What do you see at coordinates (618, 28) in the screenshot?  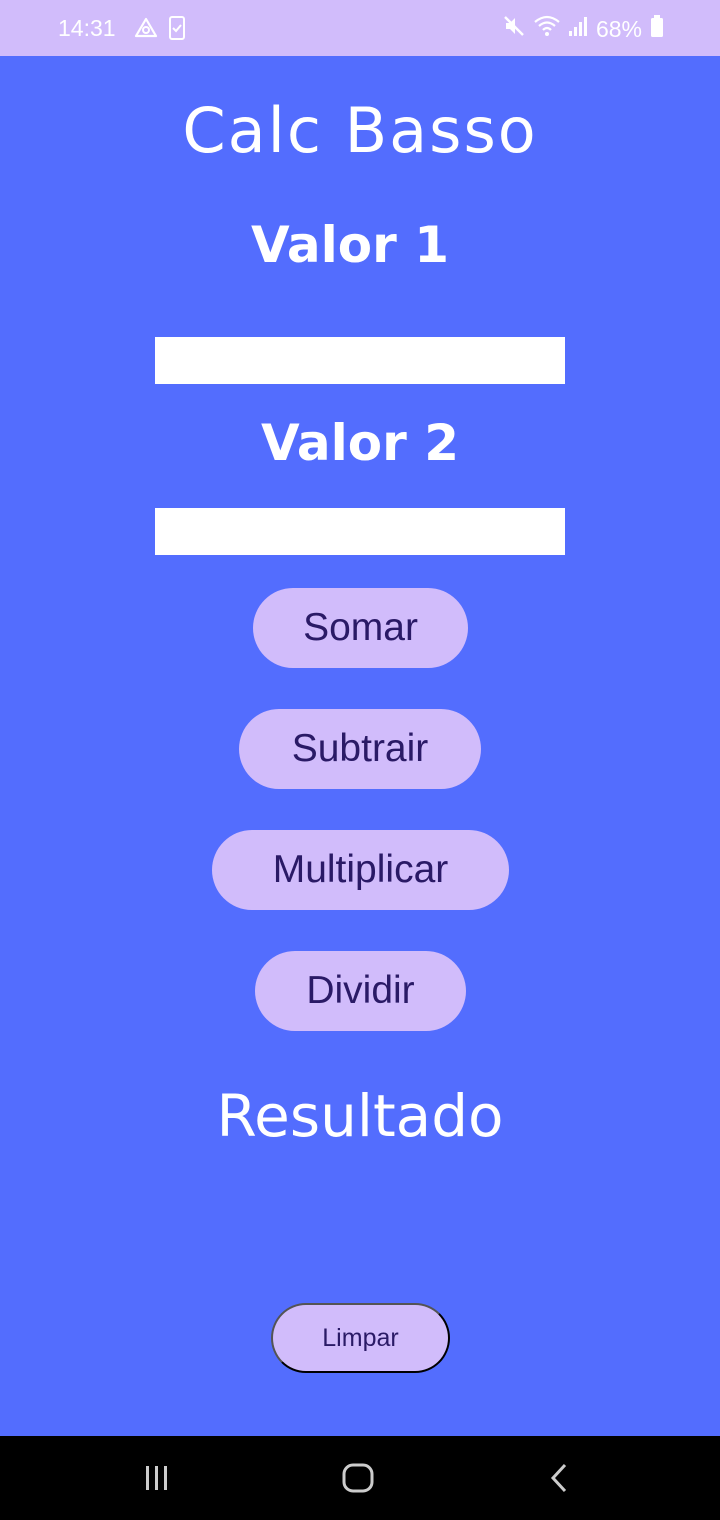 I see `battery-percent: 68%` at bounding box center [618, 28].